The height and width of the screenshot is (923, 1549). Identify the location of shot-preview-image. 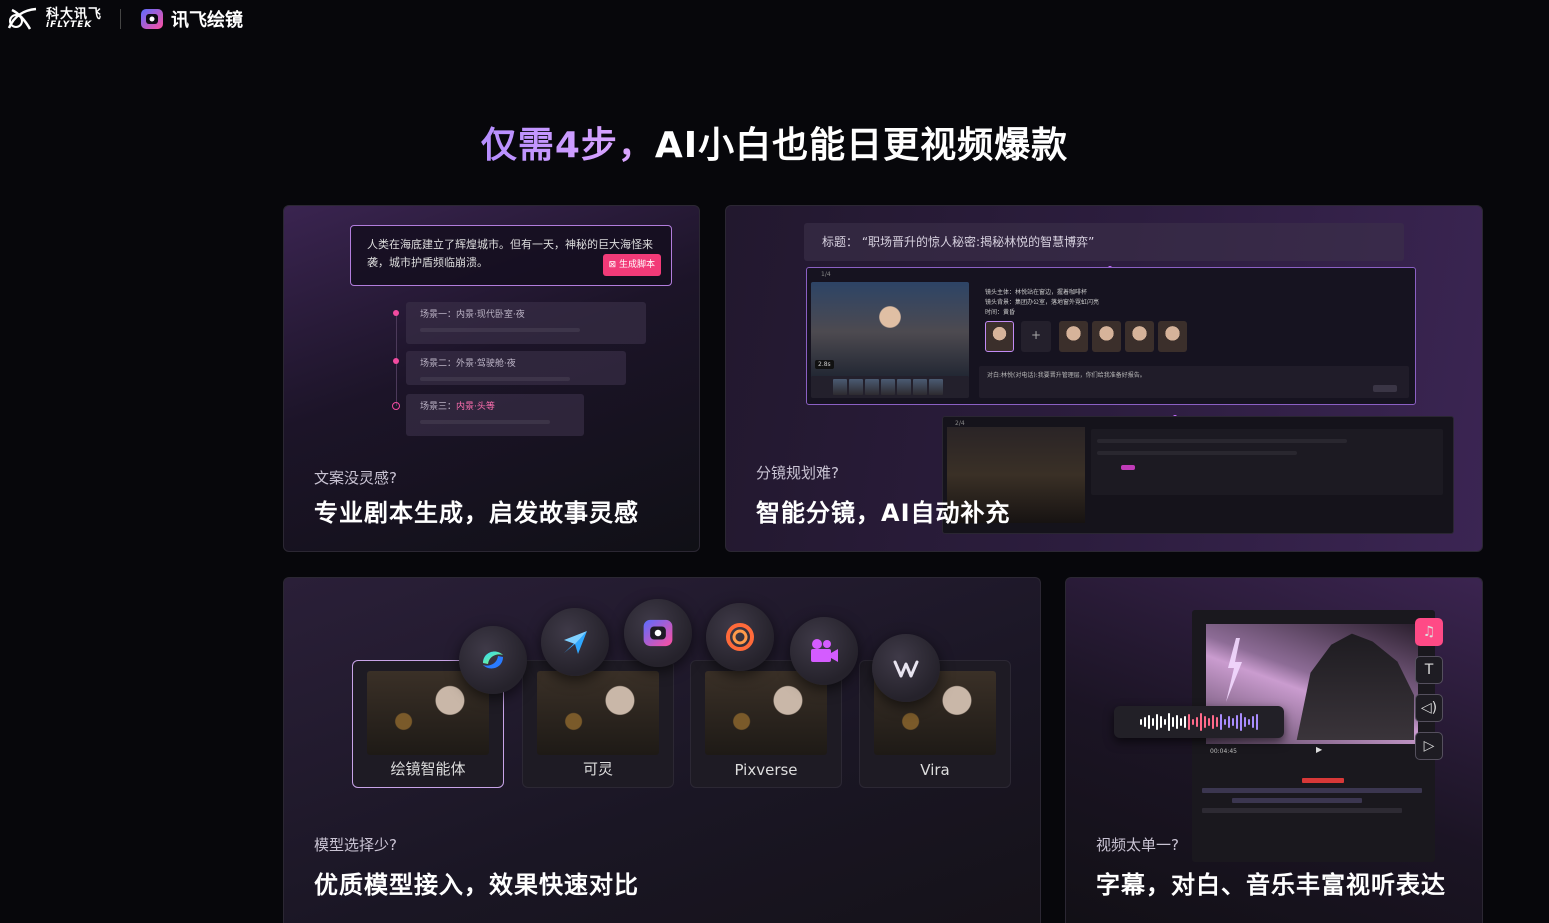
(890, 332).